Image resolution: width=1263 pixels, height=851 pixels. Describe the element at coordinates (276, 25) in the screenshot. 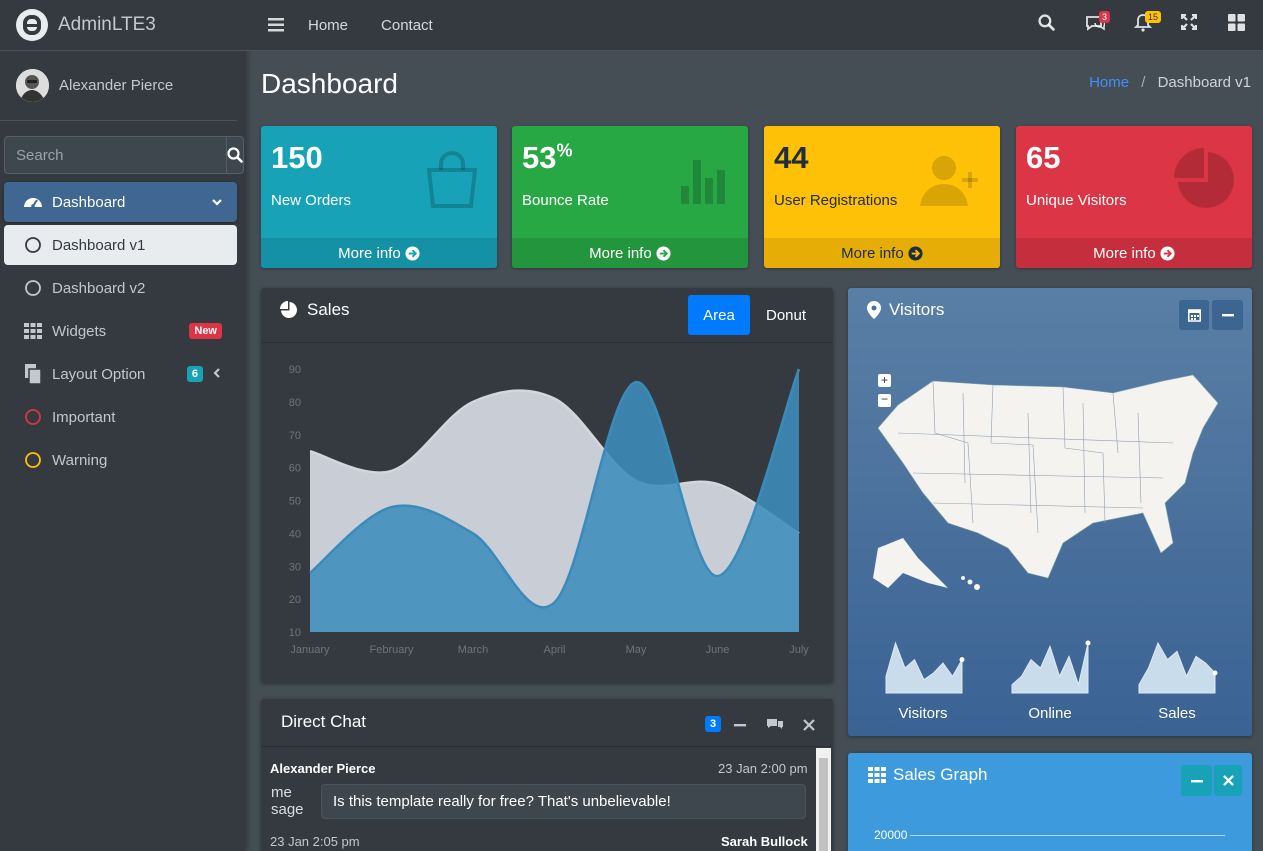

I see `hamburger-menu-icon` at that location.